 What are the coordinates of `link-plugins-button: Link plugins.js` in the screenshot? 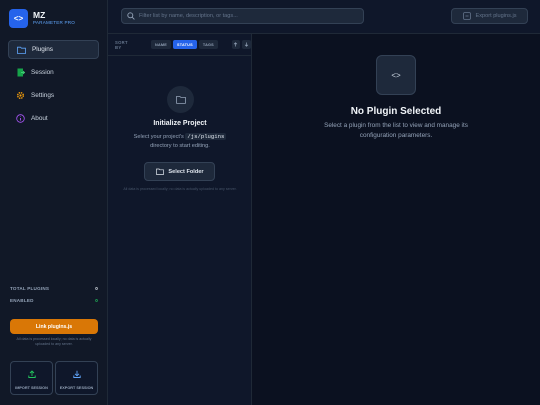 It's located at (54, 326).